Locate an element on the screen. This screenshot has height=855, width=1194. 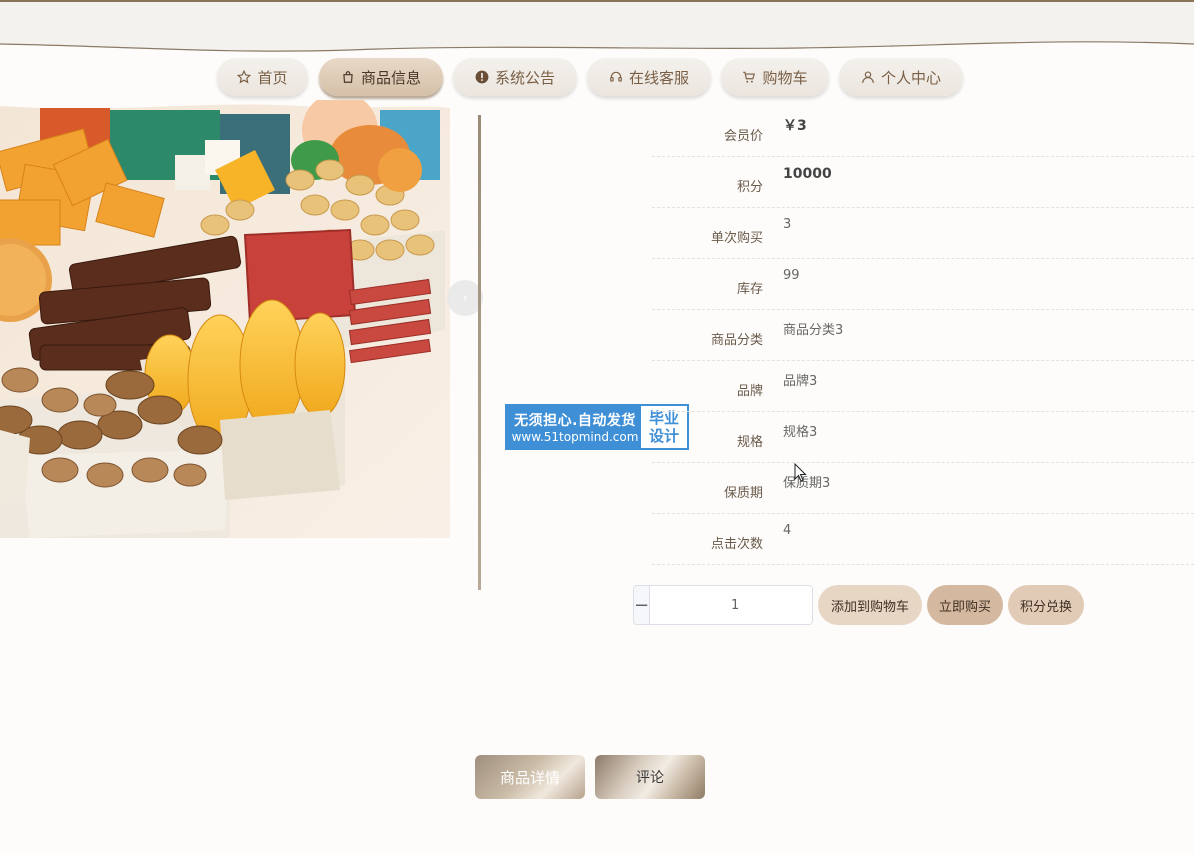
watermark-line1: 无须担心.自动发货 is located at coordinates (575, 421).